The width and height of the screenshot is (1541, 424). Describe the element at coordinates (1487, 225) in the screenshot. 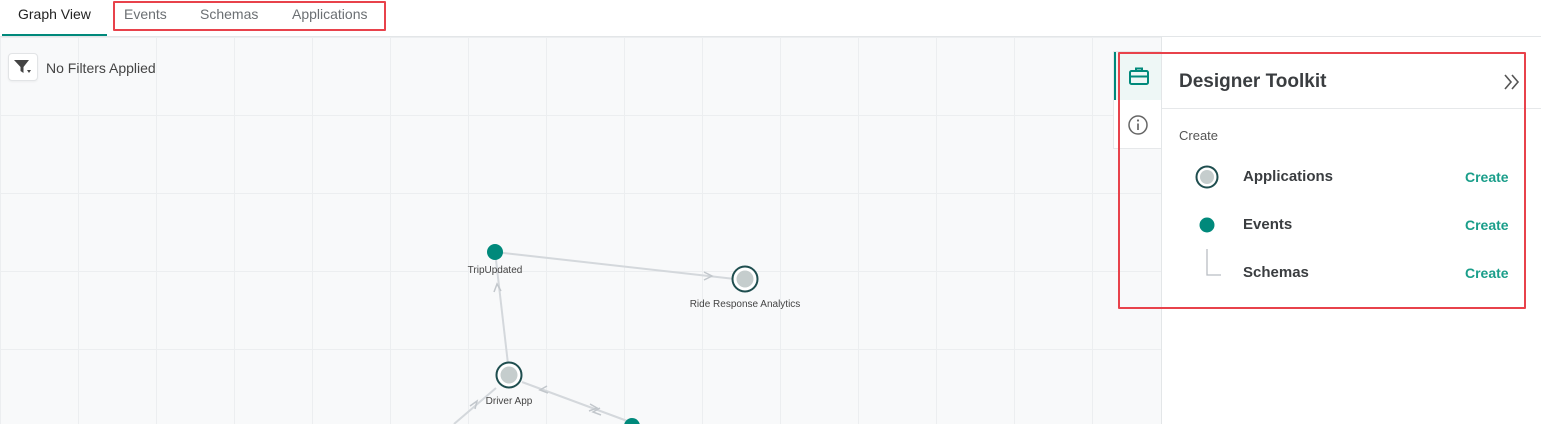

I see `create-event-button: Create` at that location.